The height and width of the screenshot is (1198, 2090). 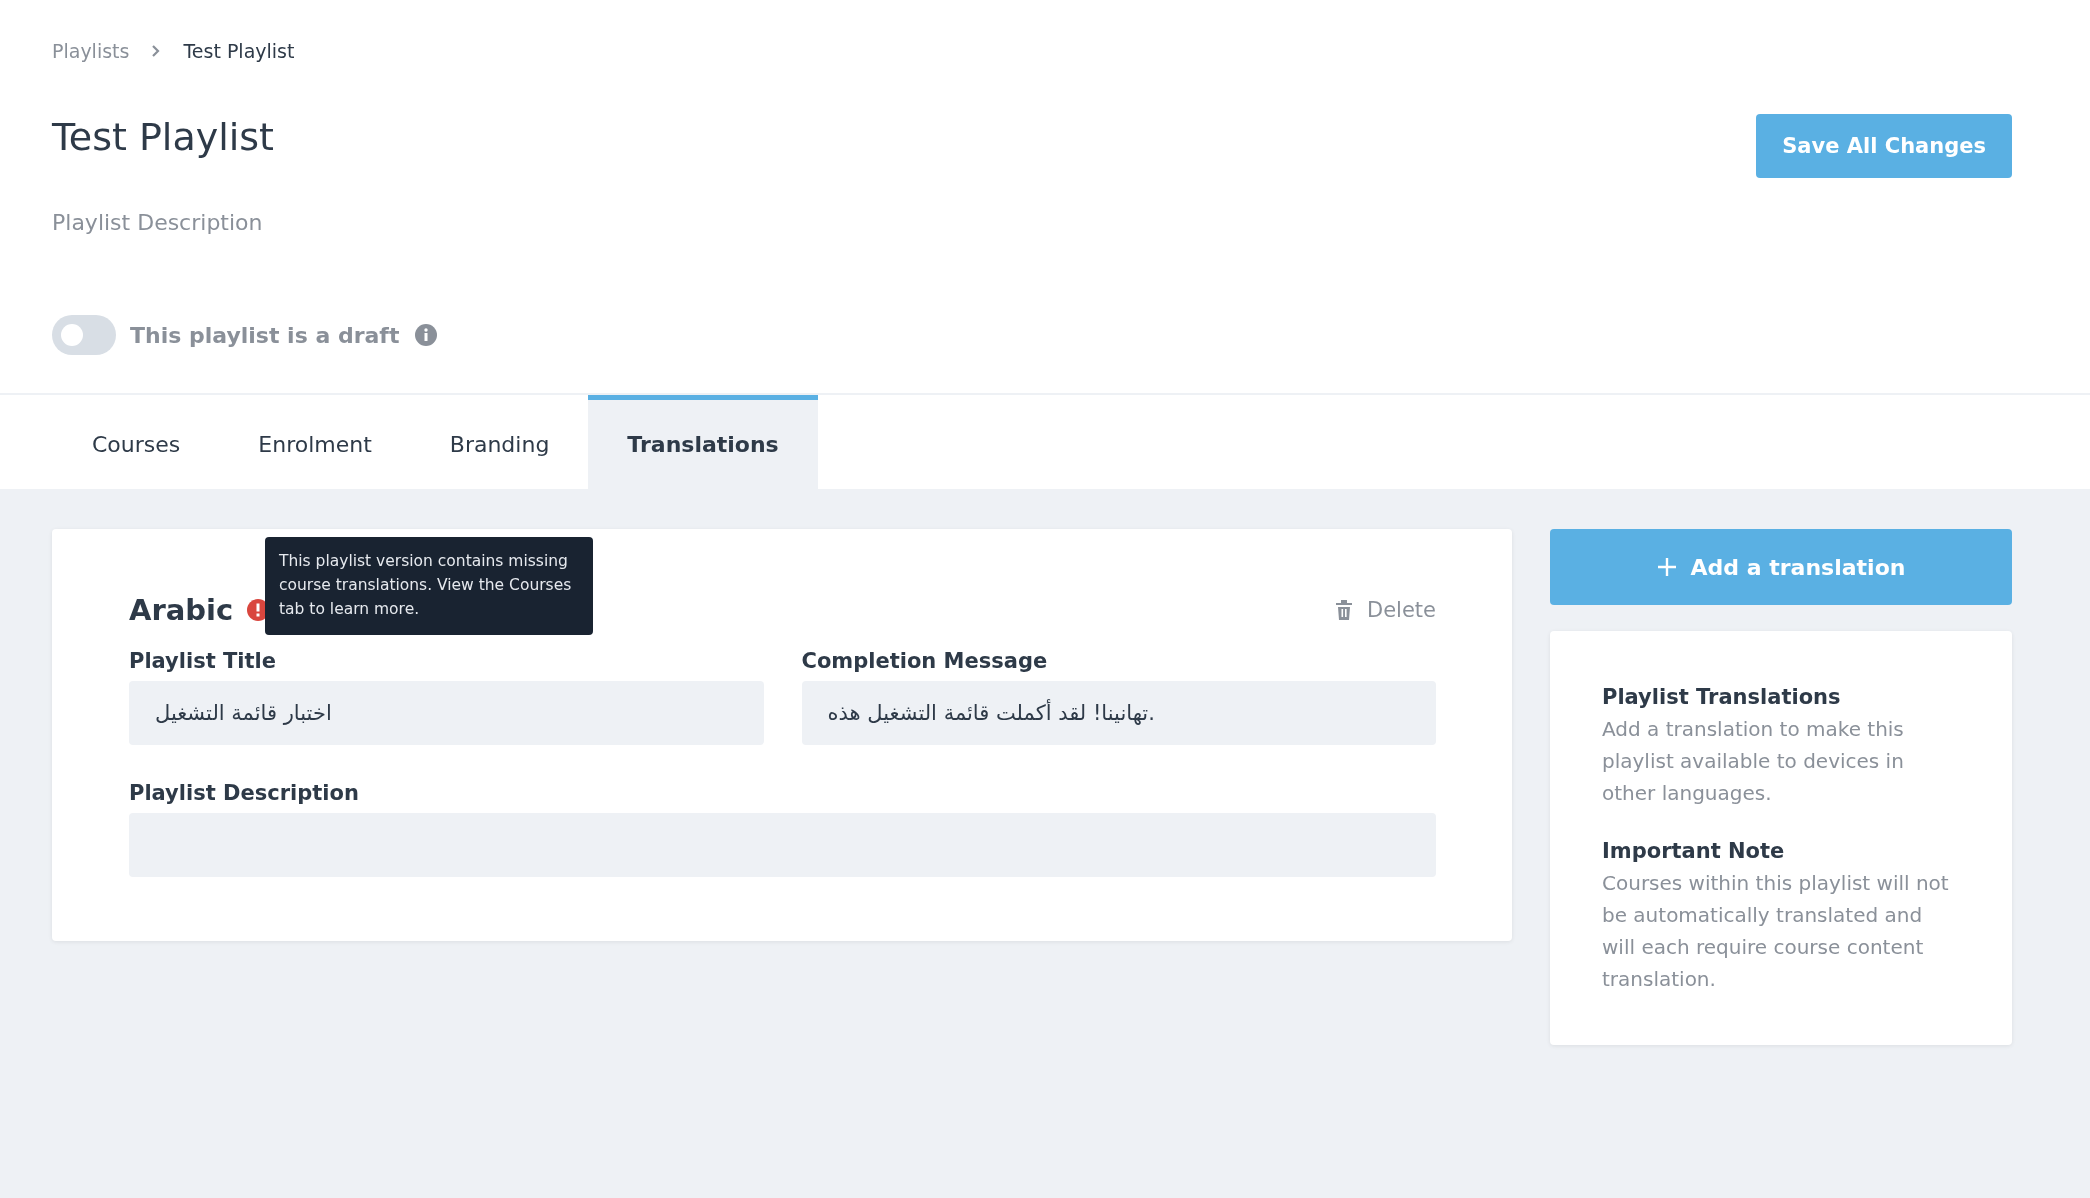 I want to click on tab: Translations, so click(x=703, y=442).